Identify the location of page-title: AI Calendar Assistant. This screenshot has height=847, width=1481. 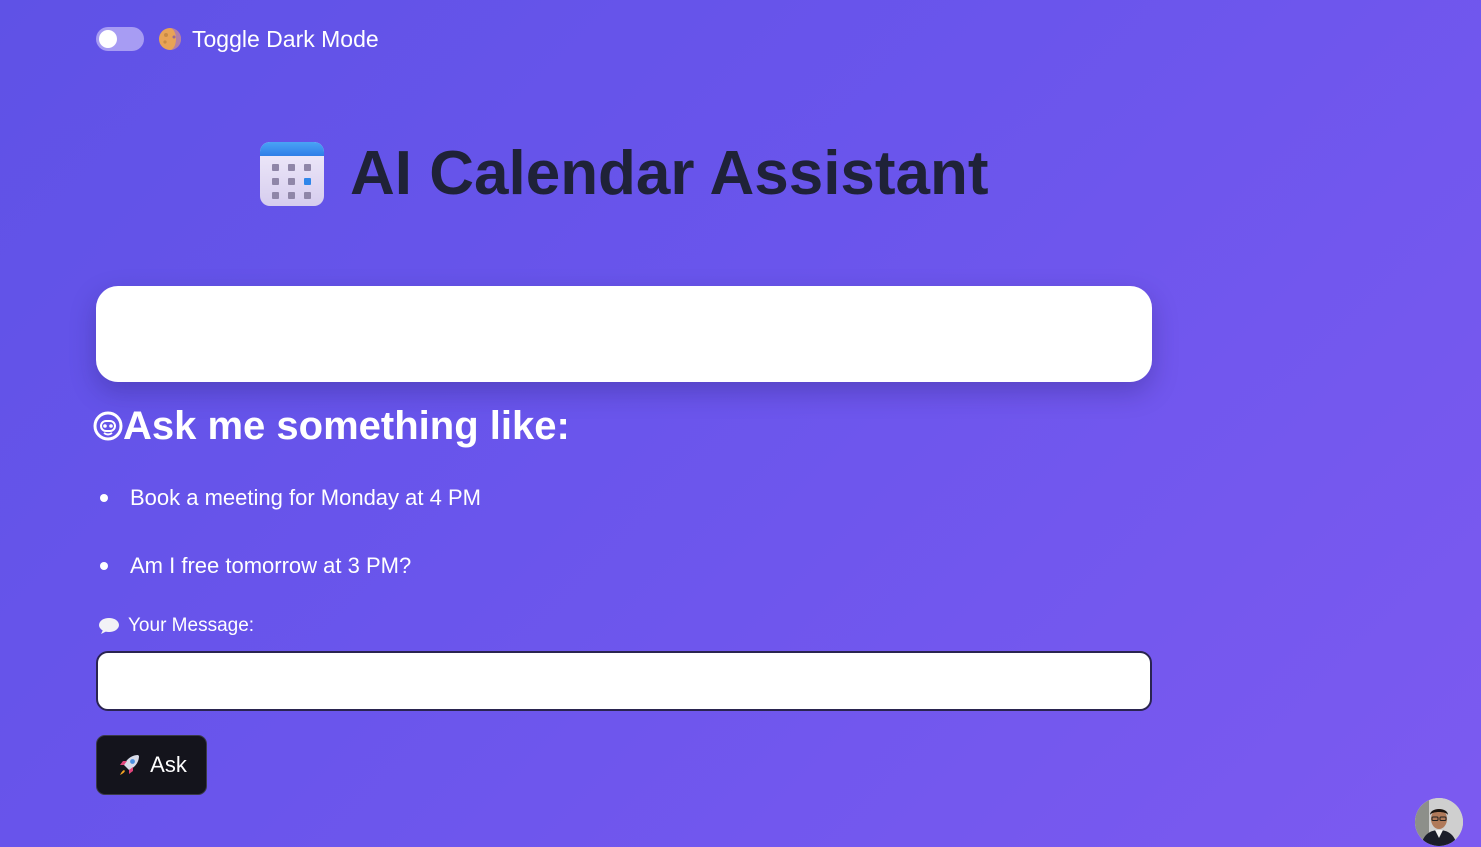
(669, 173).